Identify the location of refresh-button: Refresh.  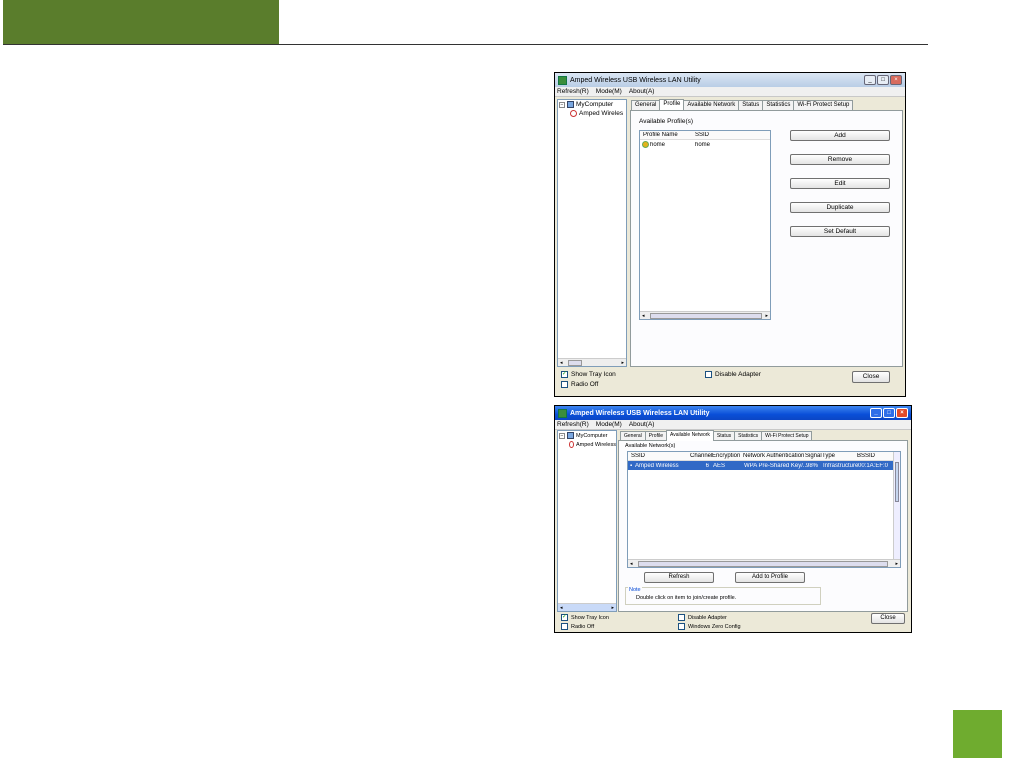
(679, 577).